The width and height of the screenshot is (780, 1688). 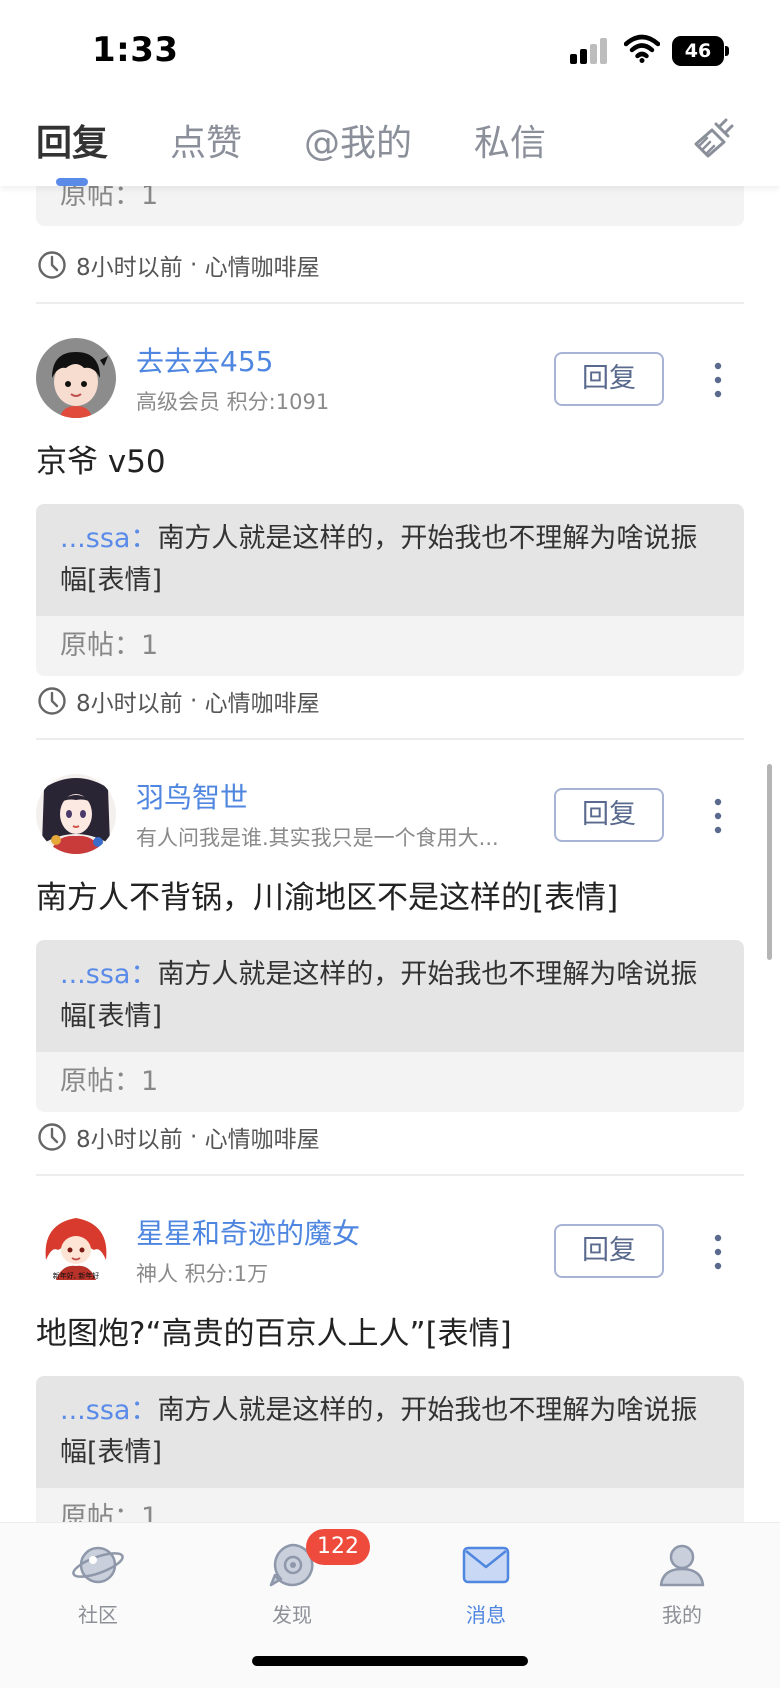 I want to click on battery-level: 46, so click(x=698, y=51).